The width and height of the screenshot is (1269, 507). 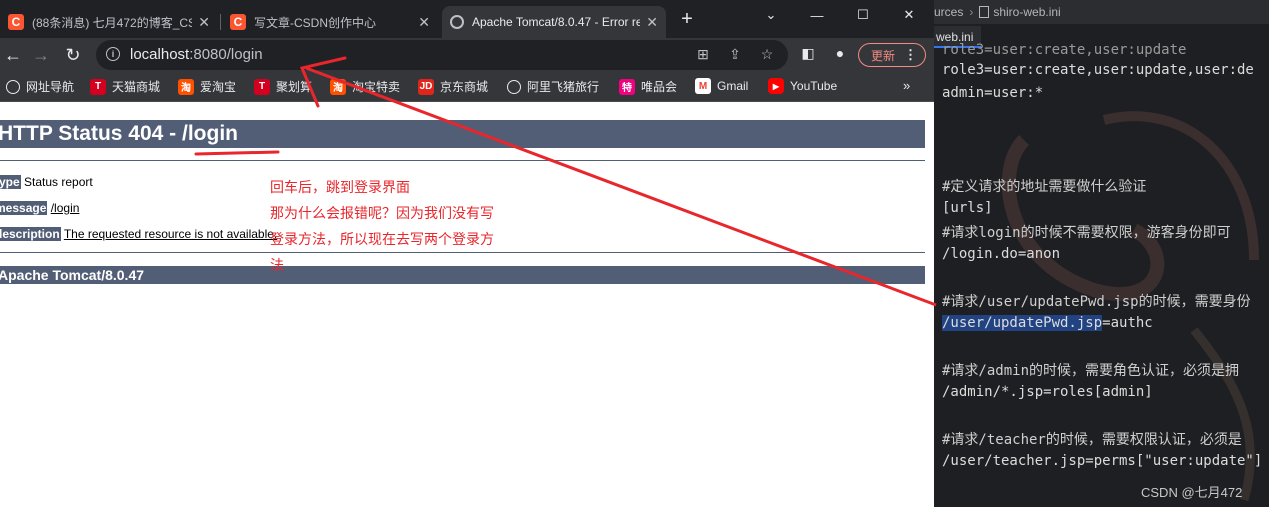 What do you see at coordinates (687, 19) in the screenshot?
I see `new-tab-button: +` at bounding box center [687, 19].